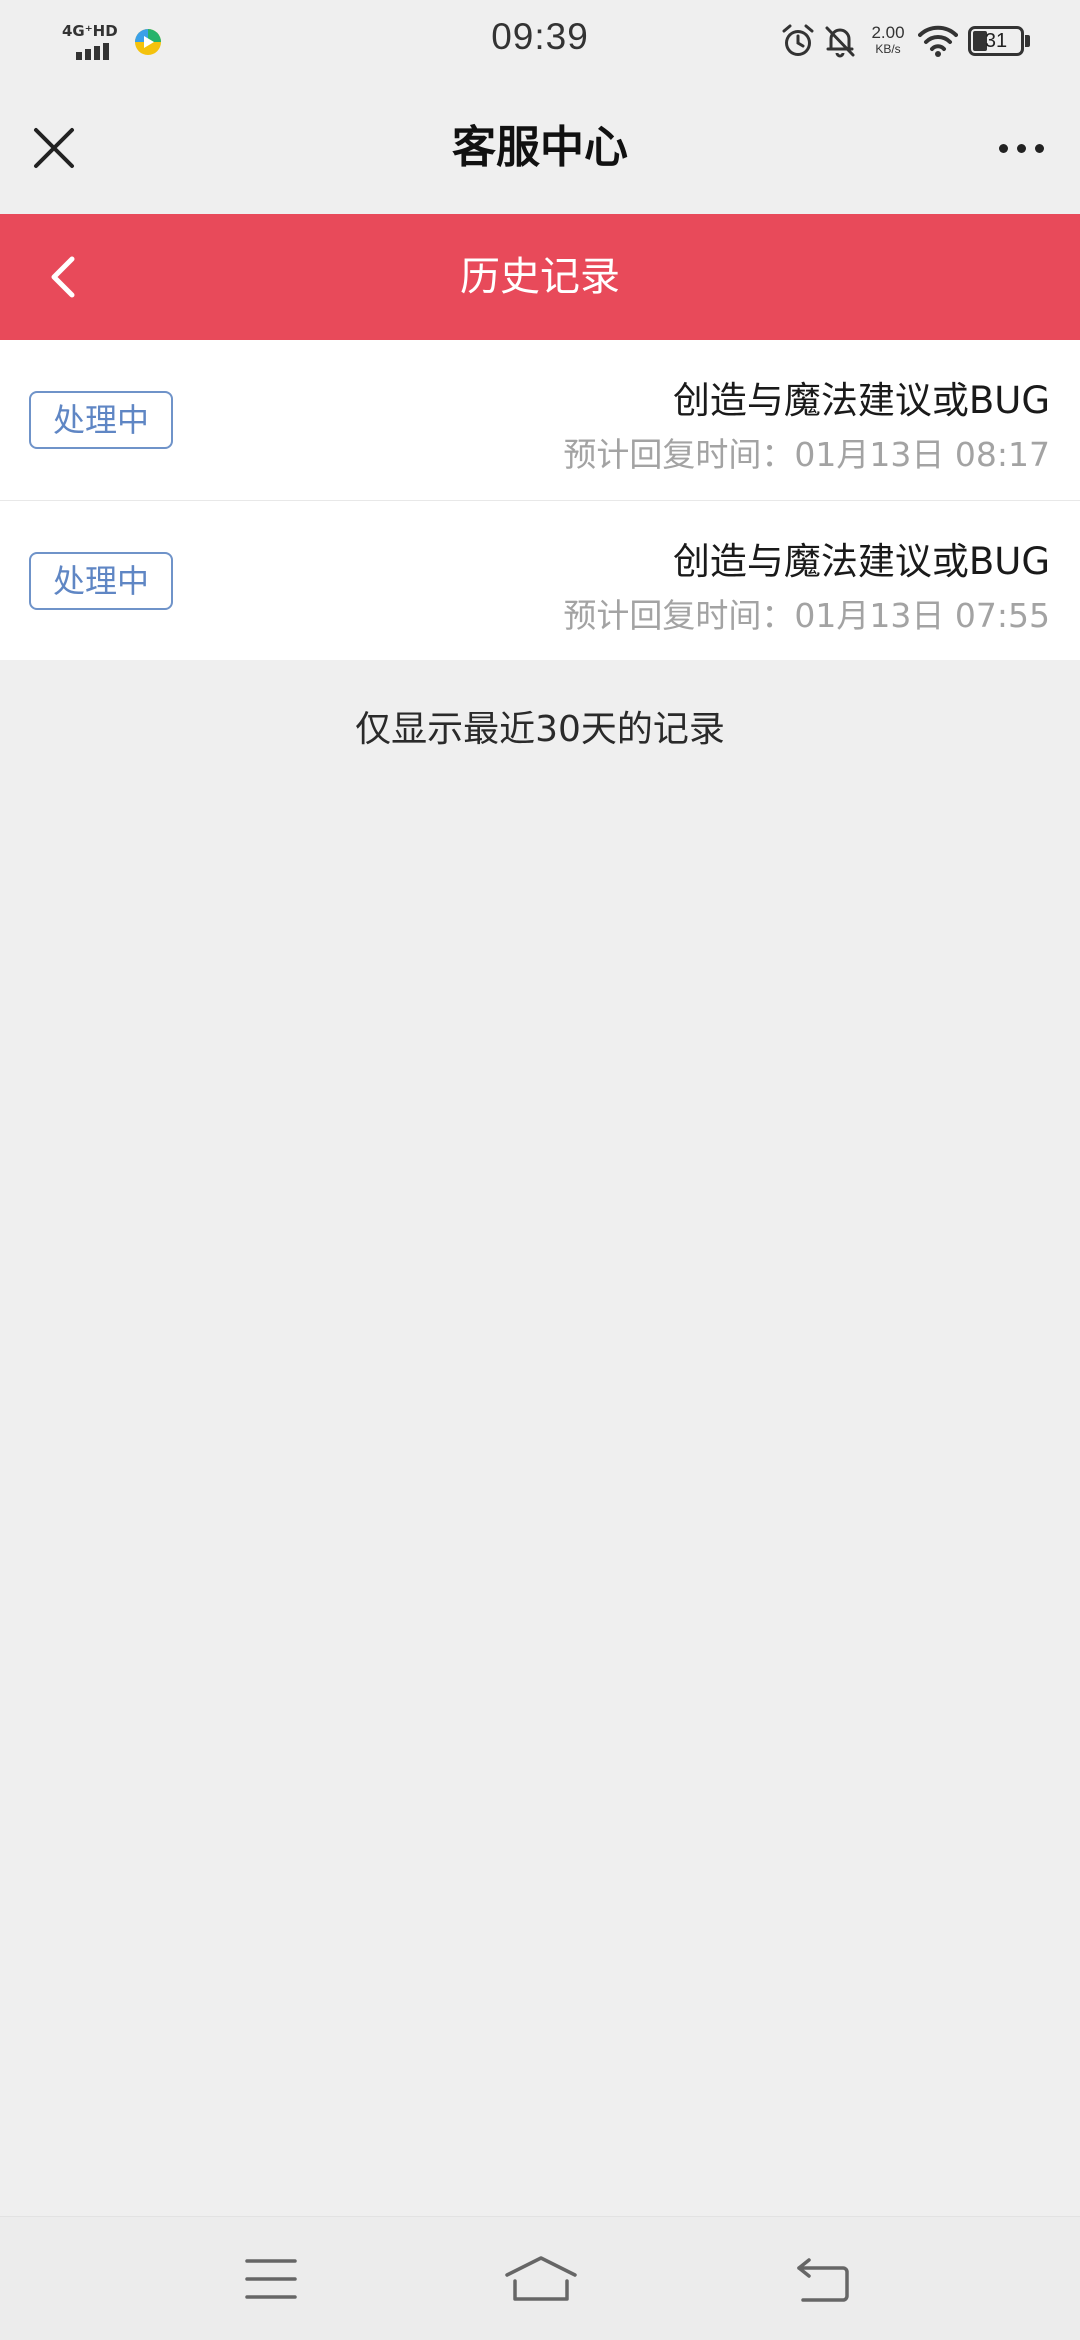 Image resolution: width=1080 pixels, height=2340 pixels. What do you see at coordinates (540, 420) in the screenshot?
I see `record-row: 处理中 创造与魔法建议或BUG 预计回复时间：01月13日 08:17` at bounding box center [540, 420].